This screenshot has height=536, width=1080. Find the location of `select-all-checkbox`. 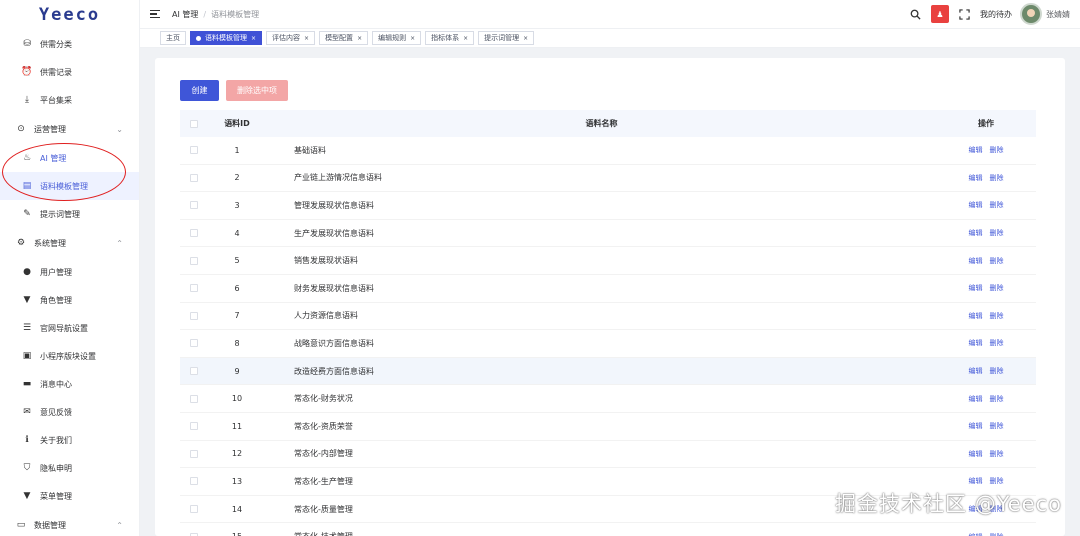

select-all-checkbox is located at coordinates (193, 123).